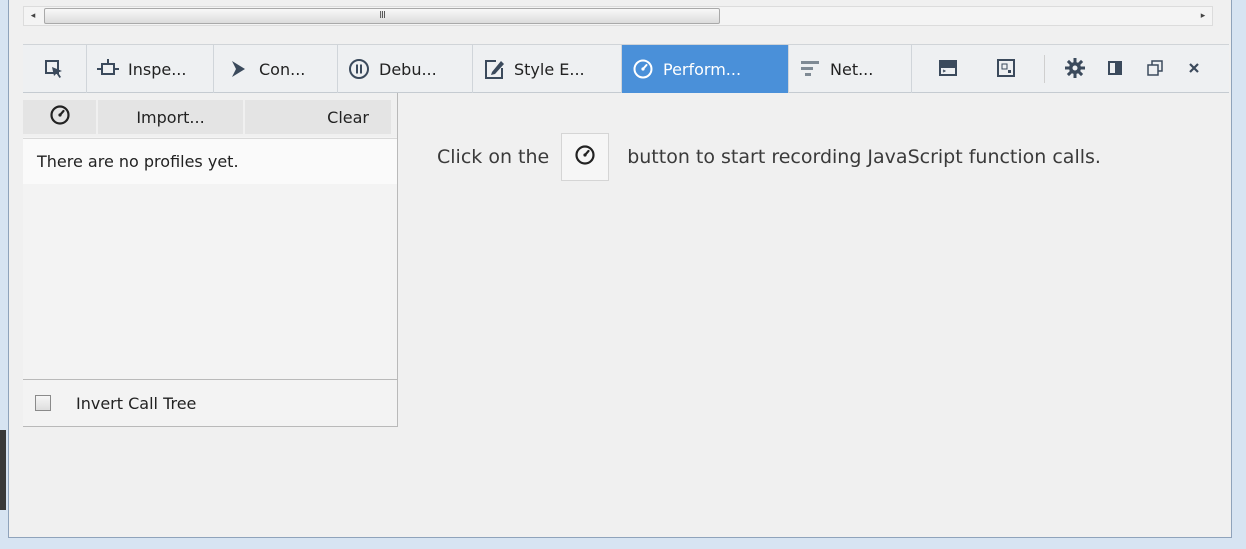 This screenshot has width=1246, height=549. I want to click on network-icon, so click(810, 69).